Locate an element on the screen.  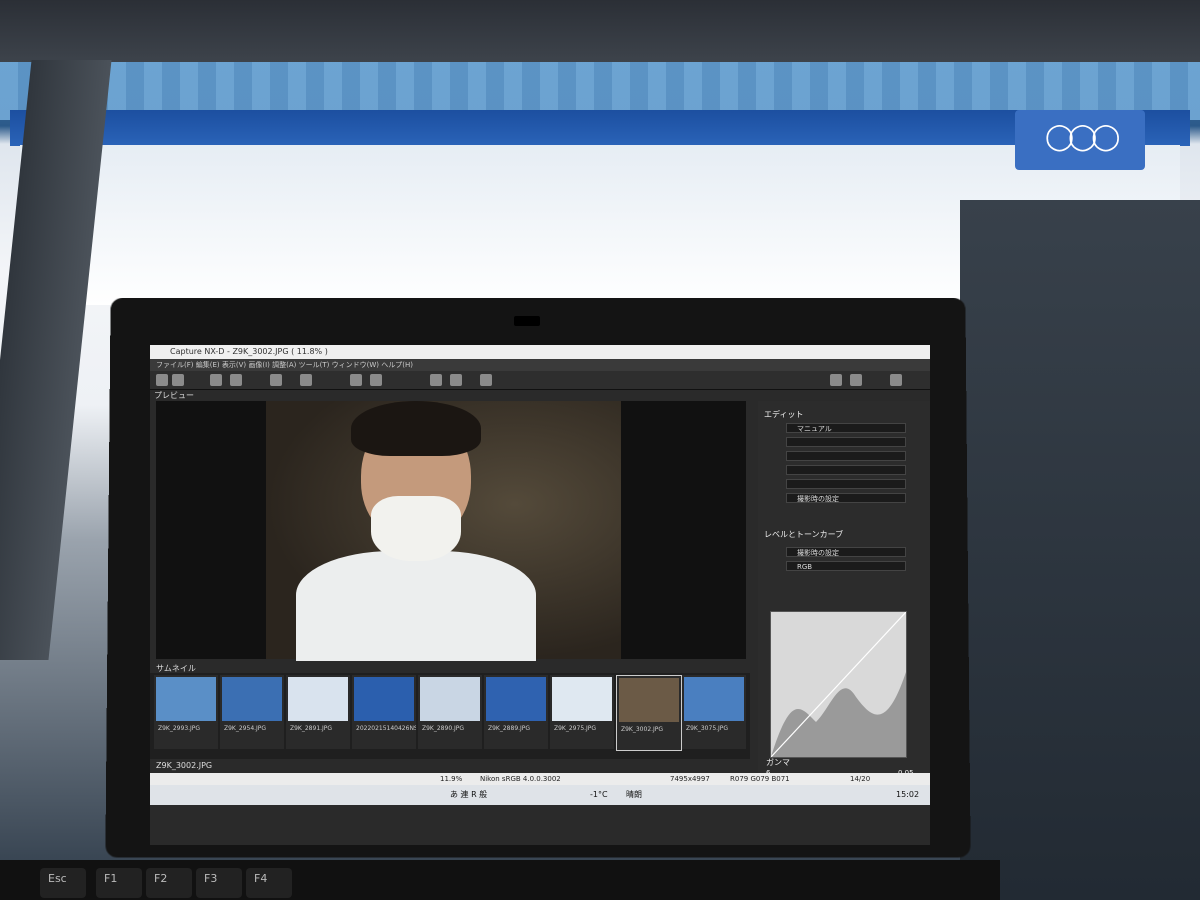
thumbnail-item: Z9K_2889.JPG is located at coordinates (516, 712).